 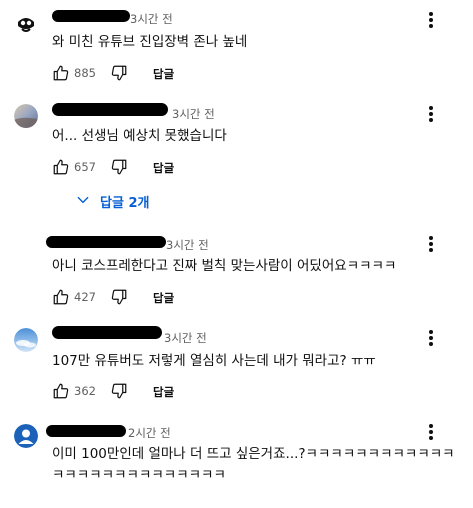 I want to click on comment-text: 107만 유튜버도 저렇게 열심히 사는데 내가 뭐라고? ㅠㅠ, so click(x=214, y=361).